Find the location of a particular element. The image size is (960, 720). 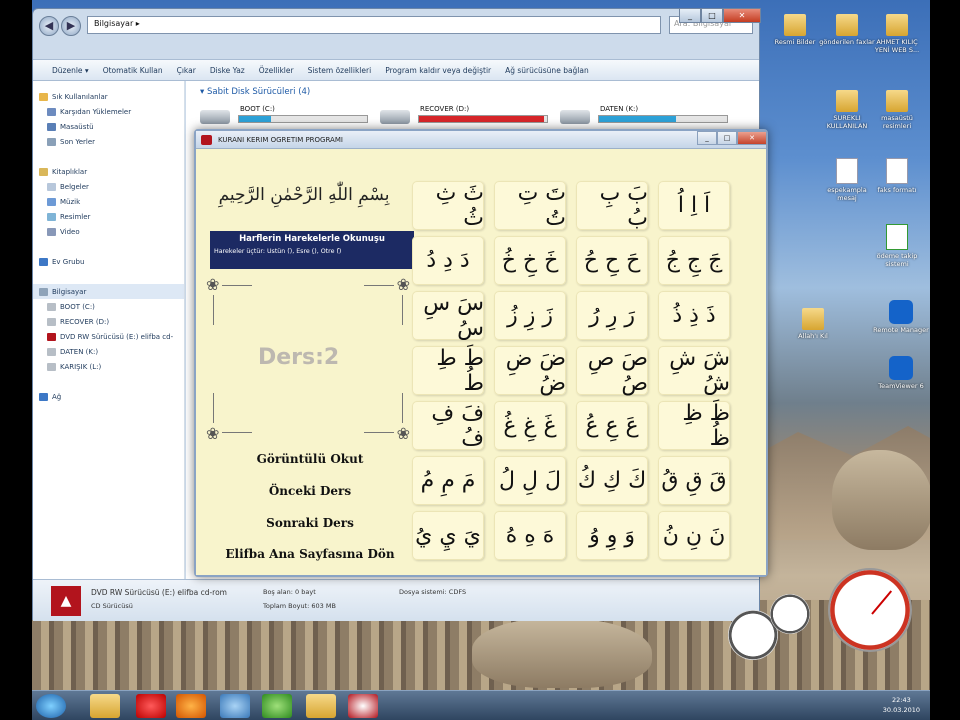

letter-cell: هَ هِ هُ is located at coordinates (530, 535).